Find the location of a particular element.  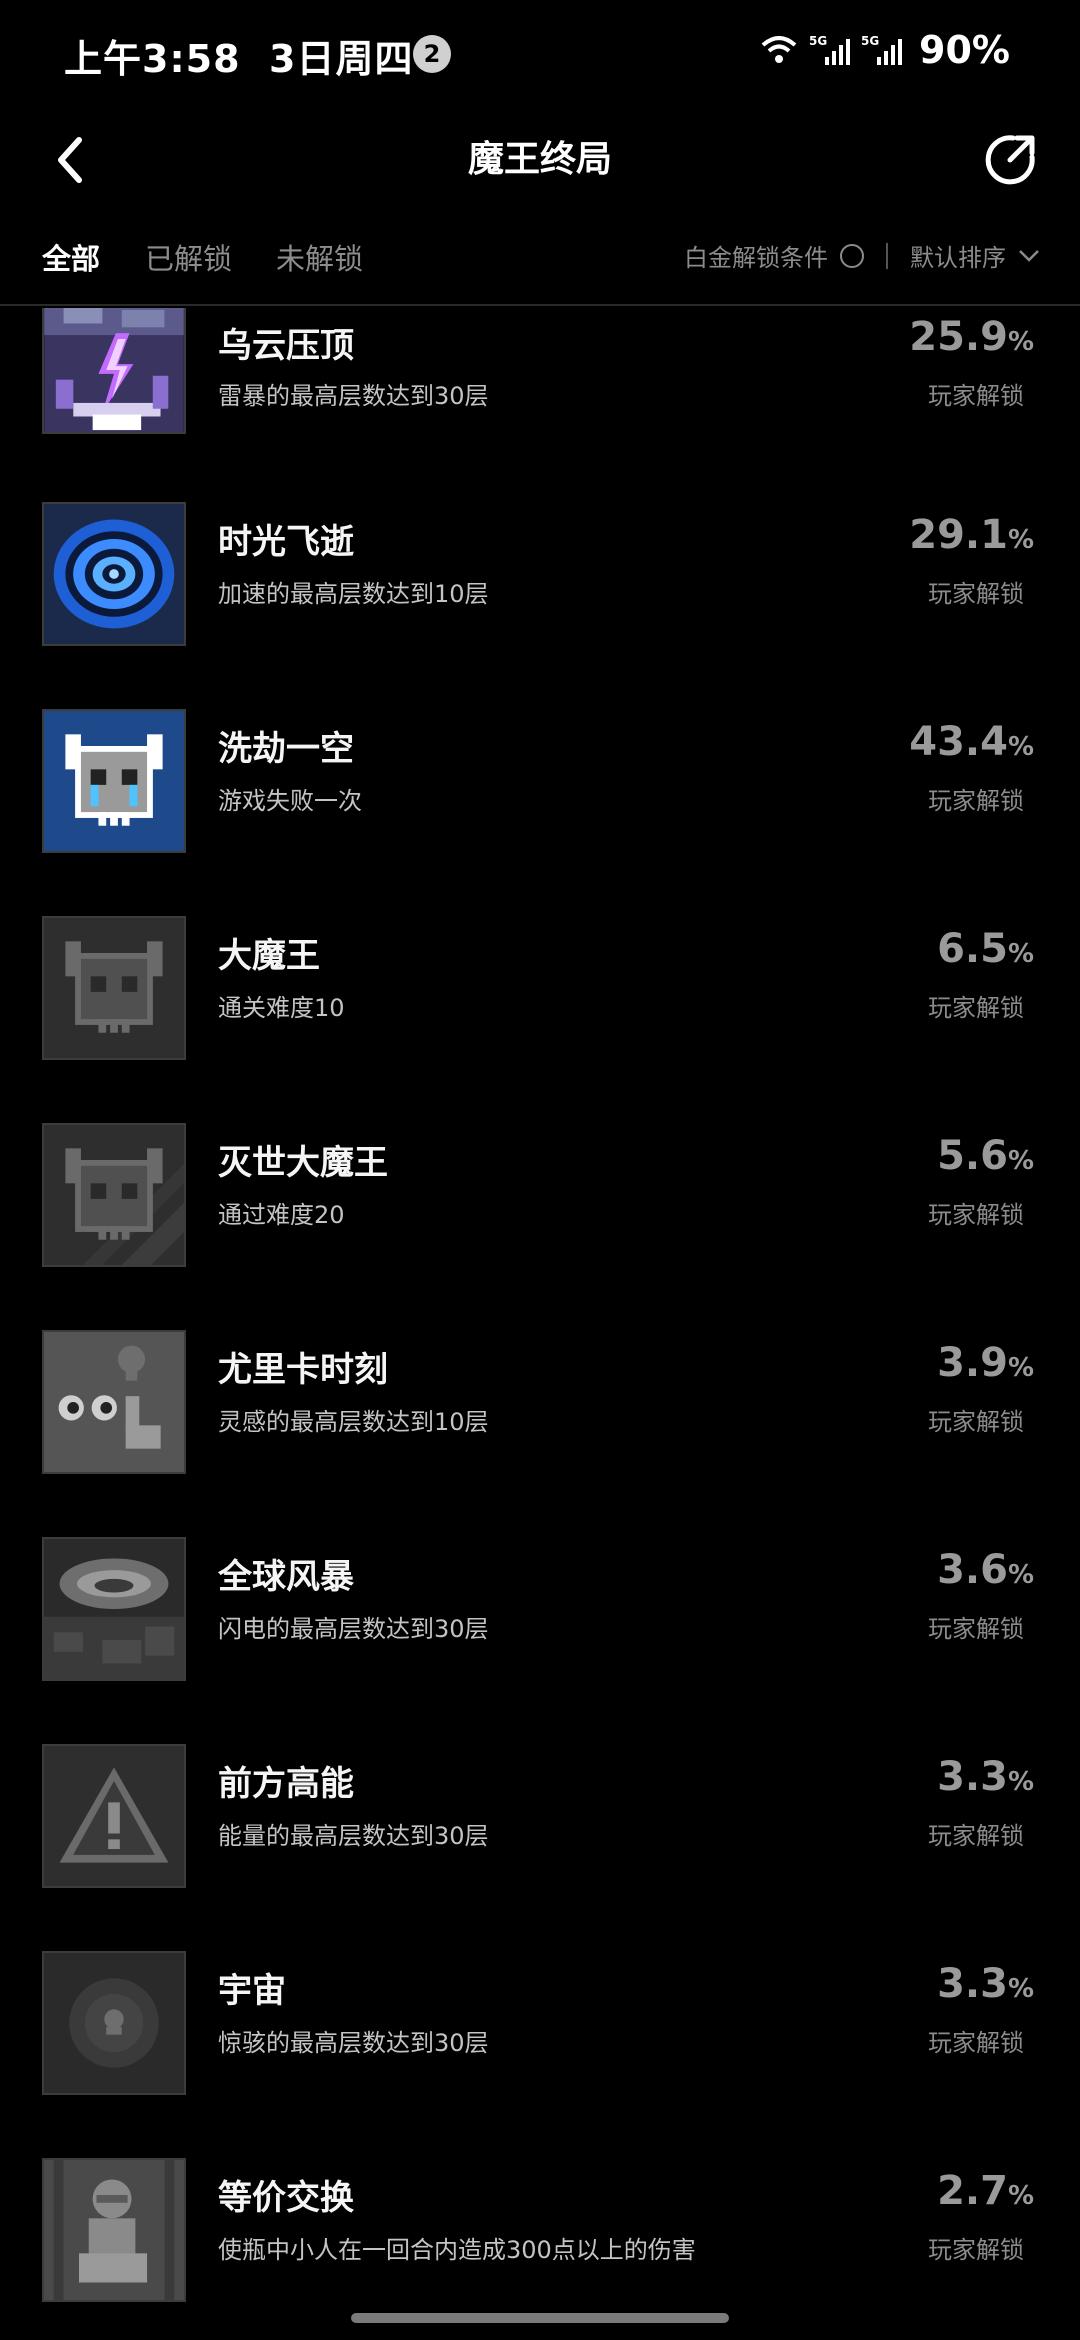

achievement-title: 全球风暴 is located at coordinates (286, 1577).